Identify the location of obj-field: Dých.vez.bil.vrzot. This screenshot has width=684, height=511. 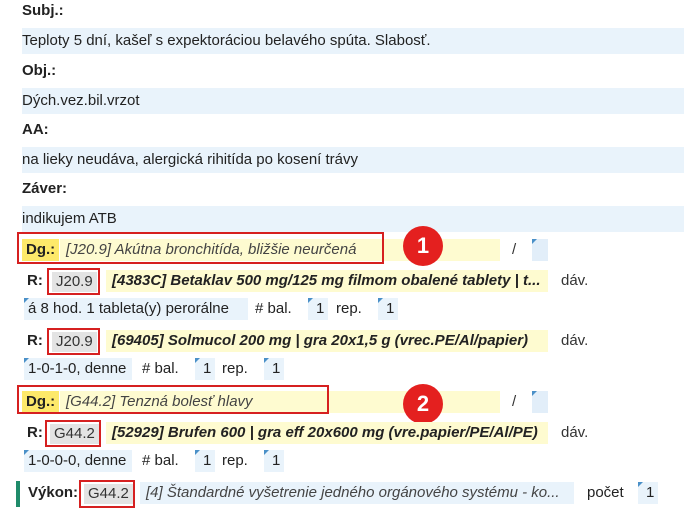
(353, 101).